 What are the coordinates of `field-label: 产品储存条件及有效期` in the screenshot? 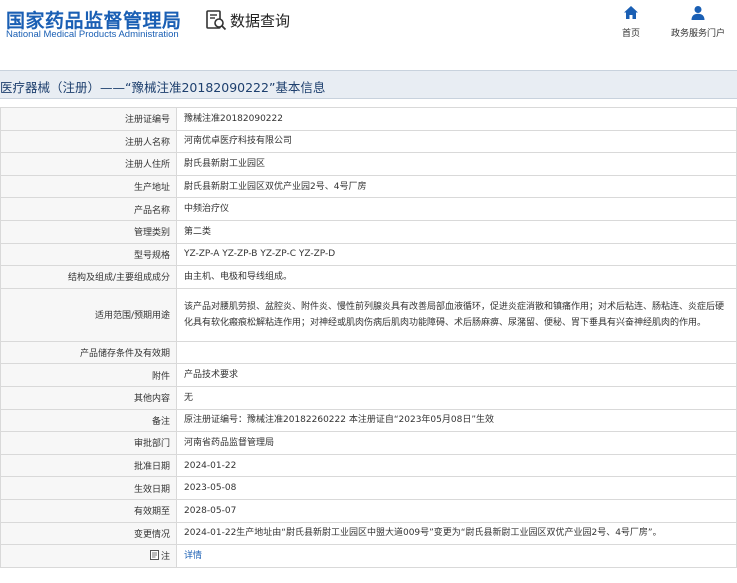 It's located at (88, 352).